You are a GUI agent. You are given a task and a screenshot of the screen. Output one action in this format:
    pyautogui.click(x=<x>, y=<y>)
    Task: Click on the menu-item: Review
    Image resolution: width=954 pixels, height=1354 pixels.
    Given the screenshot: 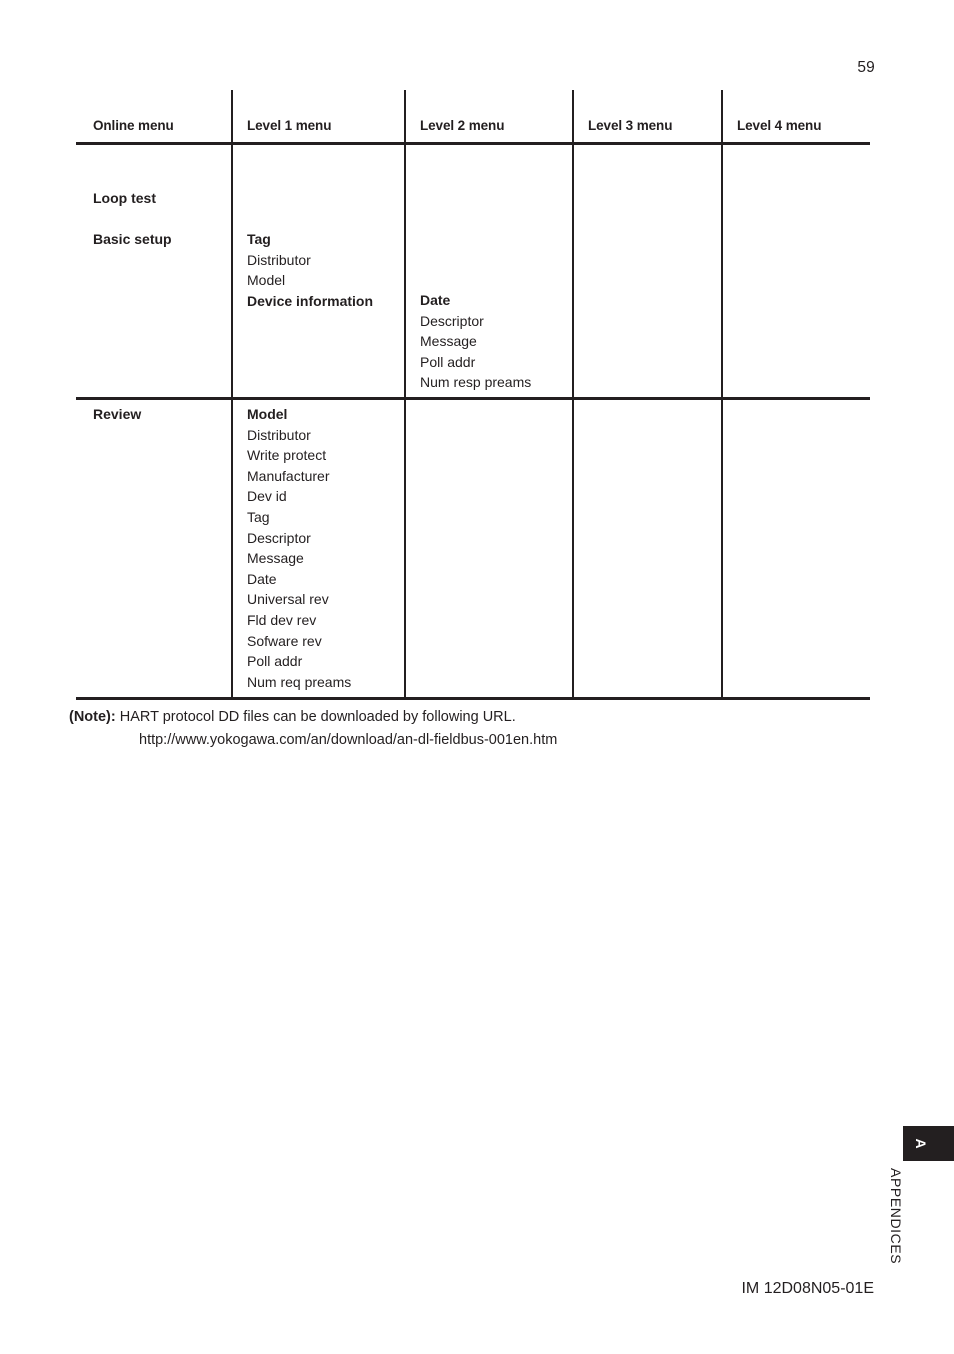 What is the action you would take?
    pyautogui.click(x=117, y=414)
    